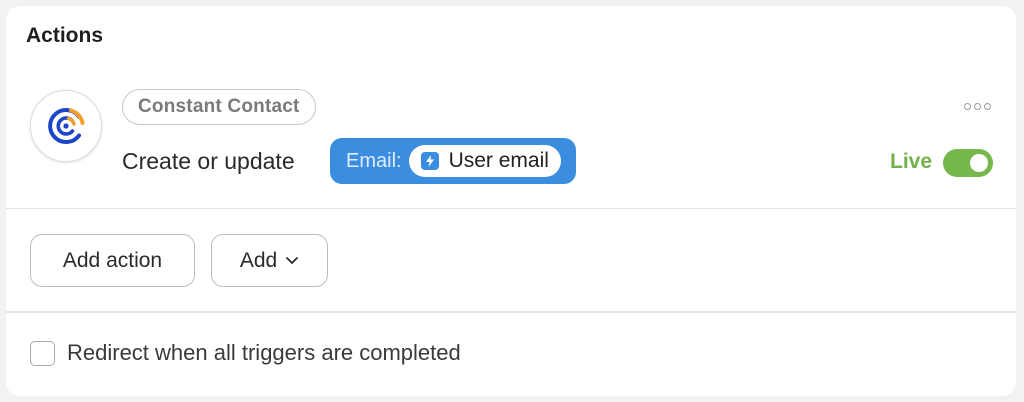 This screenshot has width=1024, height=402. I want to click on add-action-button: Add action, so click(112, 260).